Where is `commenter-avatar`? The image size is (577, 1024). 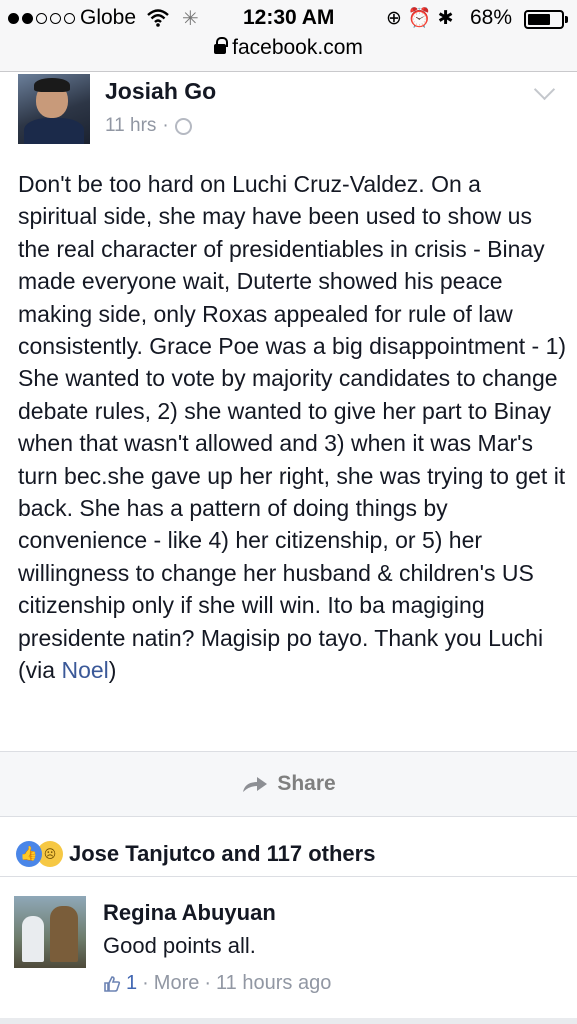
commenter-avatar is located at coordinates (50, 932).